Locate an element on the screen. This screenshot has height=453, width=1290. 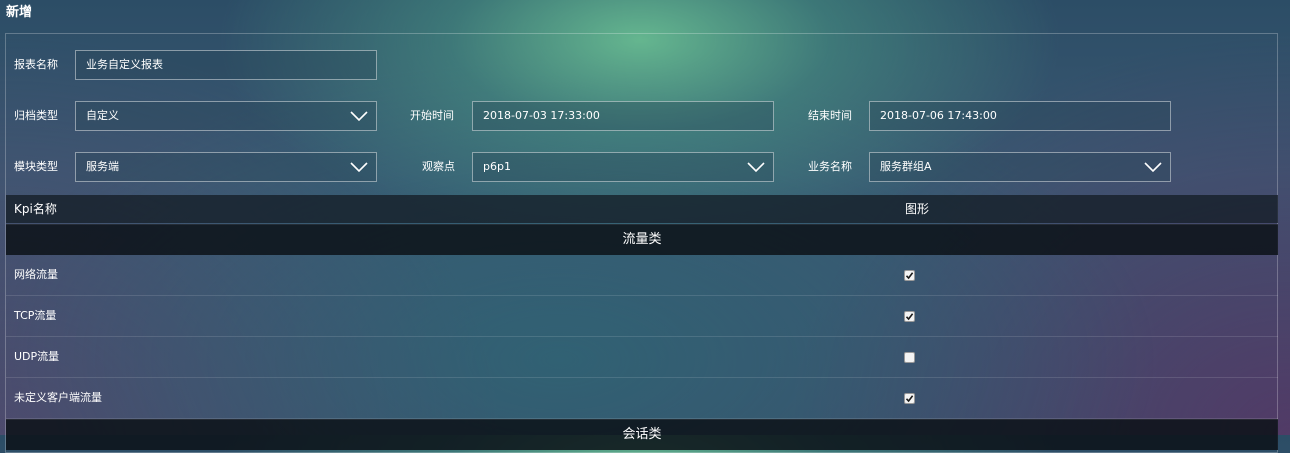
end-time-label: 结束时间 is located at coordinates (830, 115).